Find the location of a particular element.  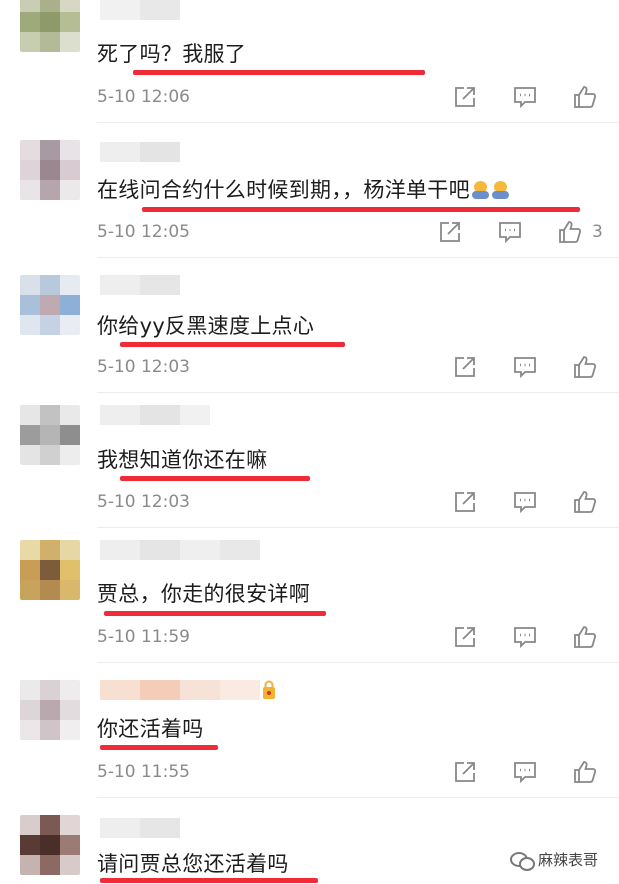

comment-text: 死了吗？我服了 is located at coordinates (172, 54).